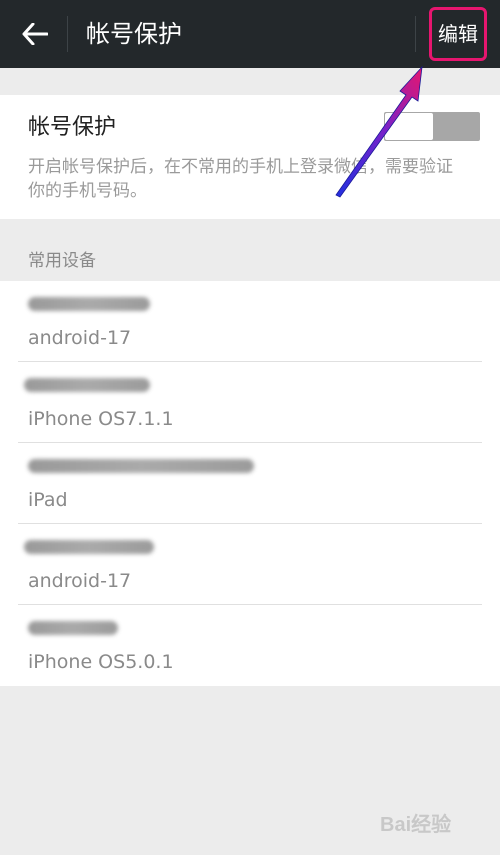 The height and width of the screenshot is (855, 500). Describe the element at coordinates (458, 34) in the screenshot. I see `edit-button: 编辑` at that location.